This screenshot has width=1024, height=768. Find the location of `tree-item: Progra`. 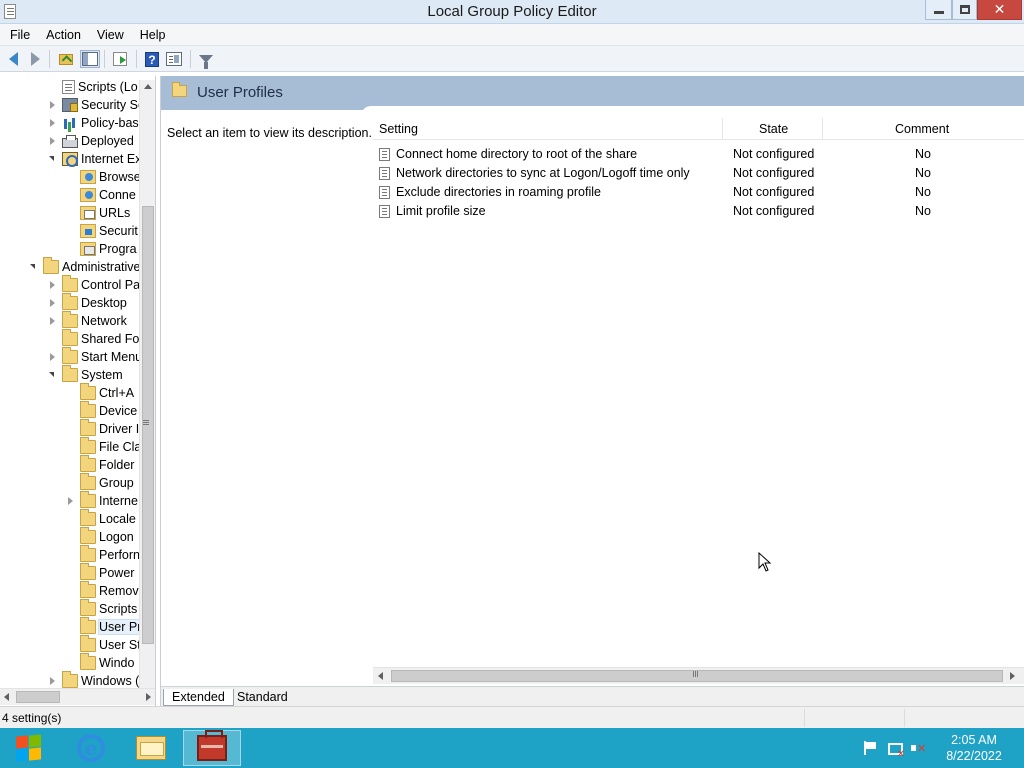

tree-item: Progra is located at coordinates (101, 249).